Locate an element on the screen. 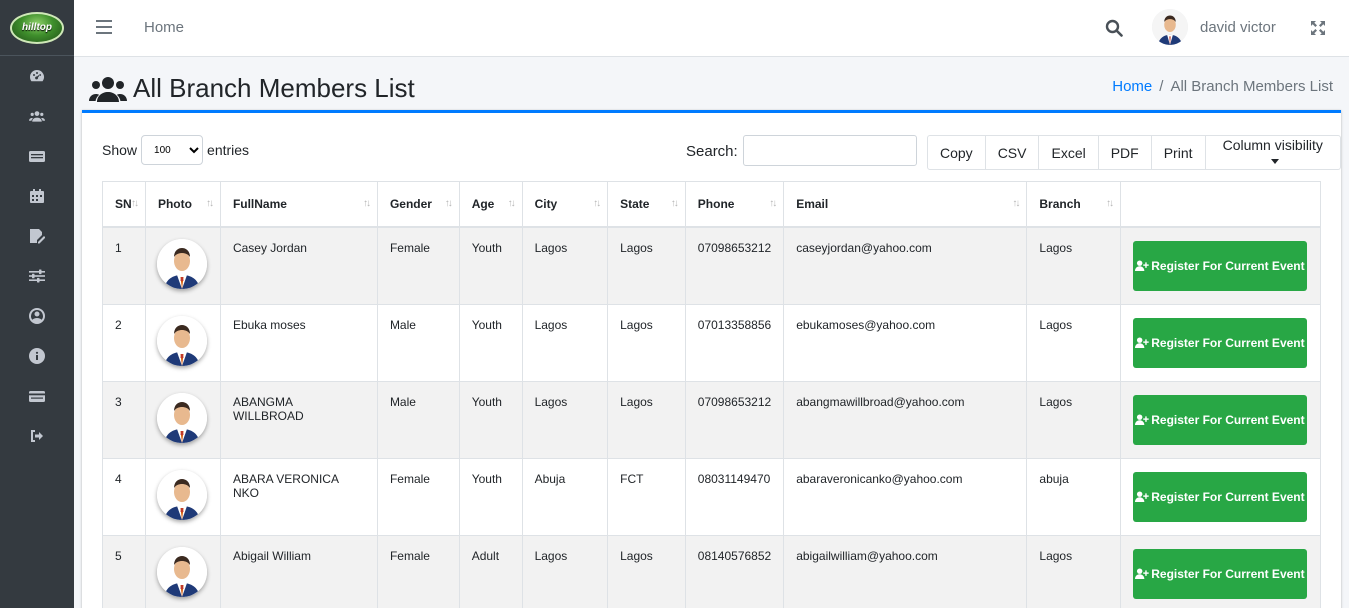 This screenshot has height=608, width=1349. cell-email: ebukamoses@yahoo.com is located at coordinates (905, 343).